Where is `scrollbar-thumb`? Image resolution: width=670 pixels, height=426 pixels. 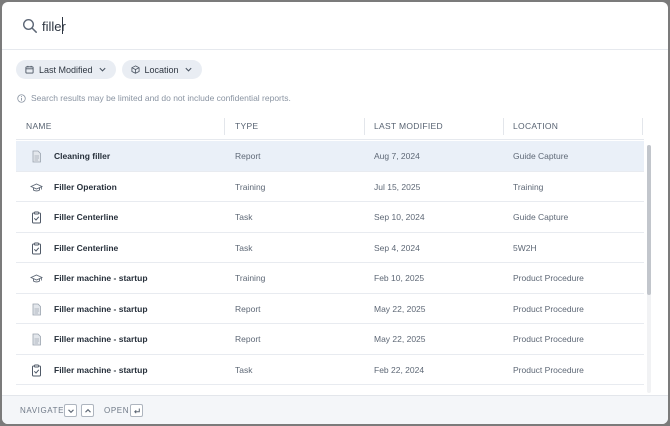 scrollbar-thumb is located at coordinates (649, 220).